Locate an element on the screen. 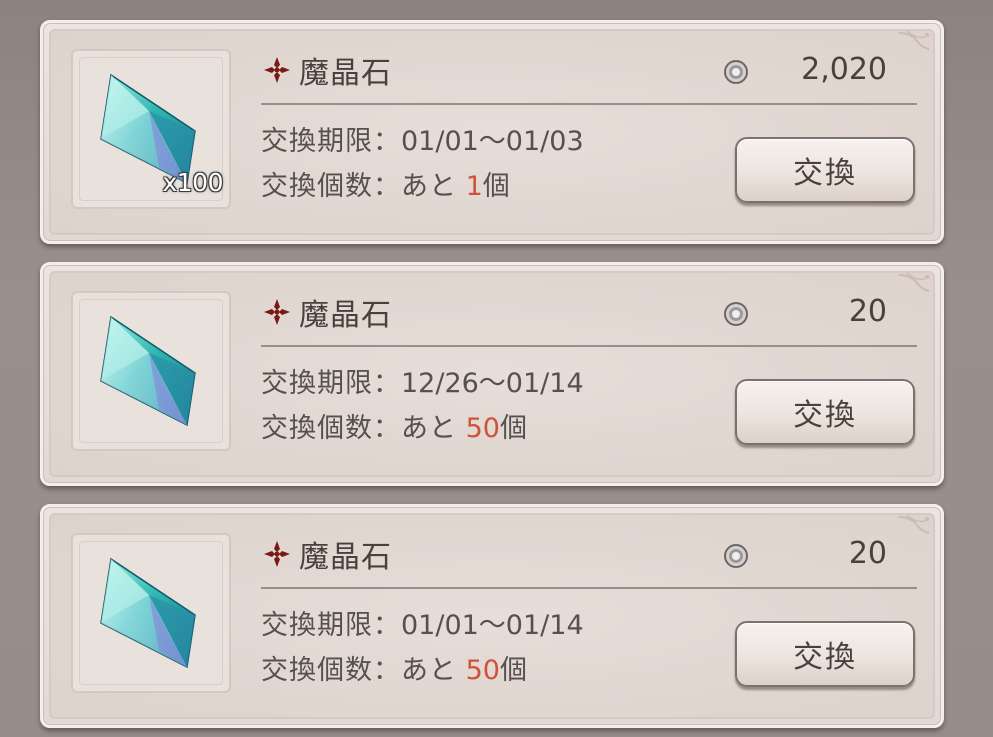  quantity-badge: x100 is located at coordinates (192, 182).